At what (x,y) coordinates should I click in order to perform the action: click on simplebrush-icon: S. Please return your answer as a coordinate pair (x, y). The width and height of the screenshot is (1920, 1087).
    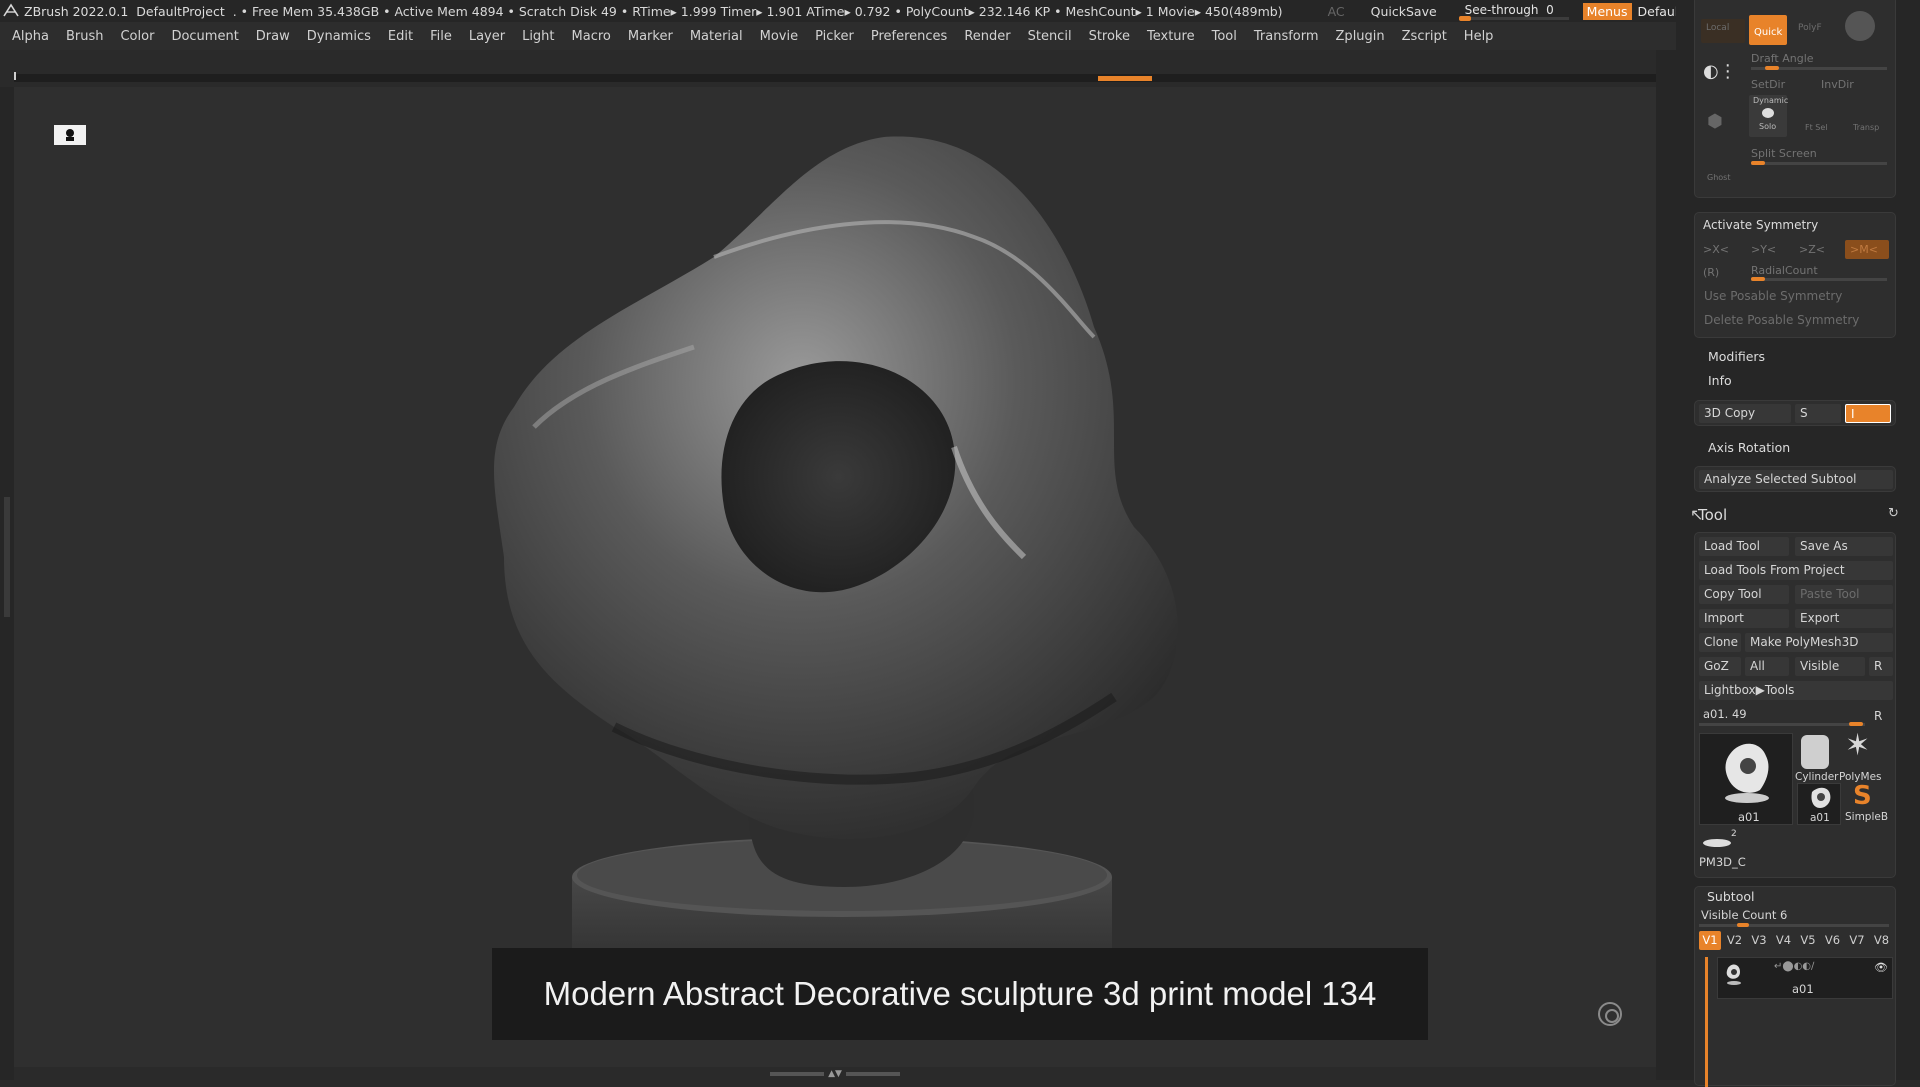
    Looking at the image, I should click on (1862, 796).